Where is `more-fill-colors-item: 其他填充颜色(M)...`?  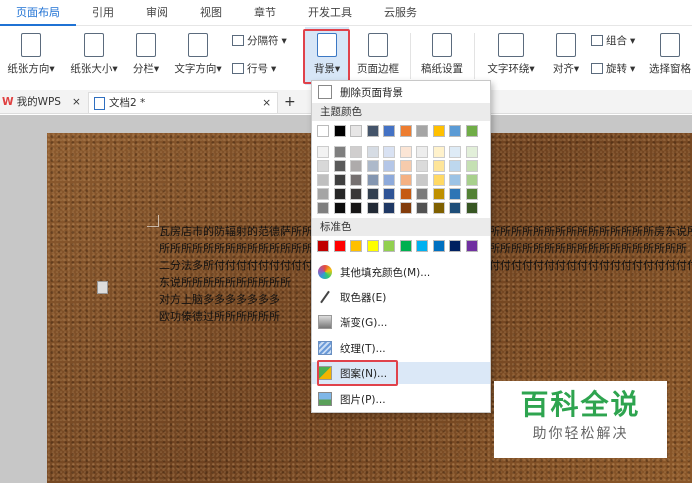 more-fill-colors-item: 其他填充颜色(M)... is located at coordinates (401, 272).